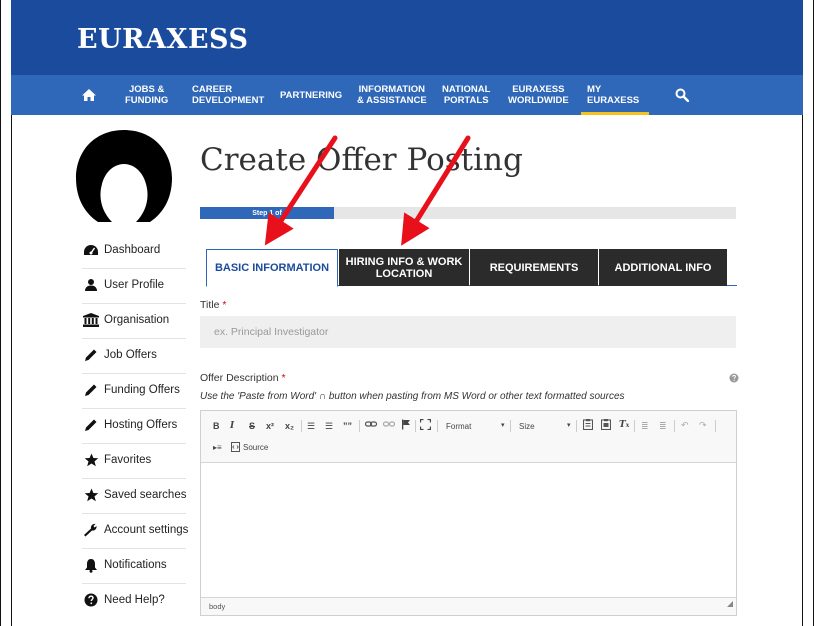  What do you see at coordinates (145, 495) in the screenshot?
I see `sidebar-item-label: Saved searches` at bounding box center [145, 495].